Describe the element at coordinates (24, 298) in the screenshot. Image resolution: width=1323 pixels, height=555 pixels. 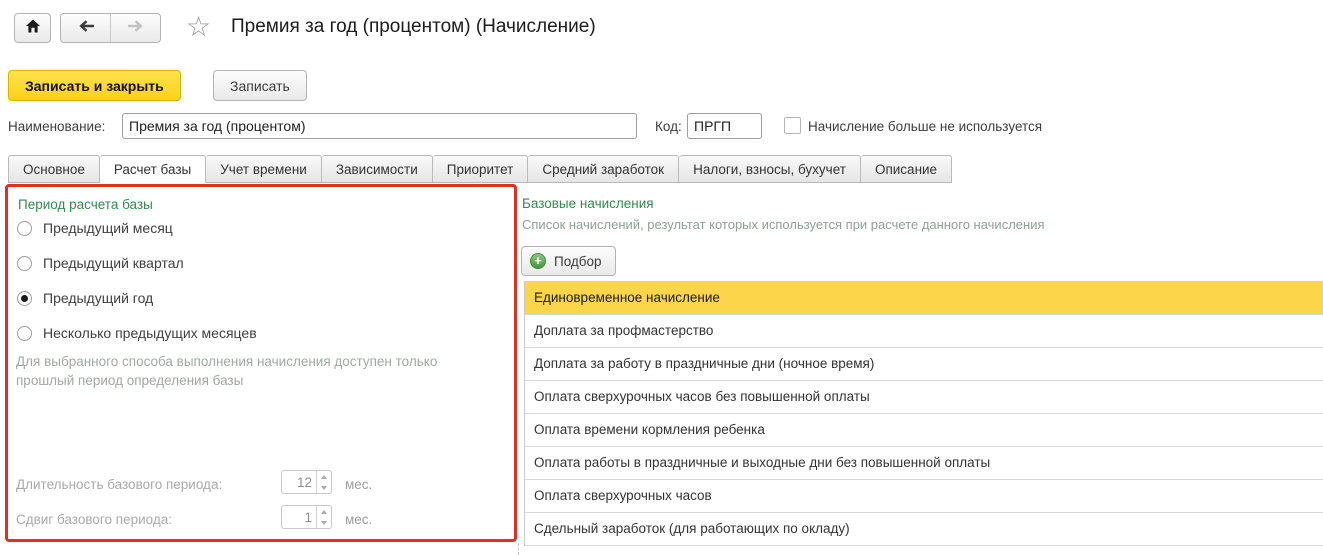
I see `radio-circle-icon-selected` at that location.